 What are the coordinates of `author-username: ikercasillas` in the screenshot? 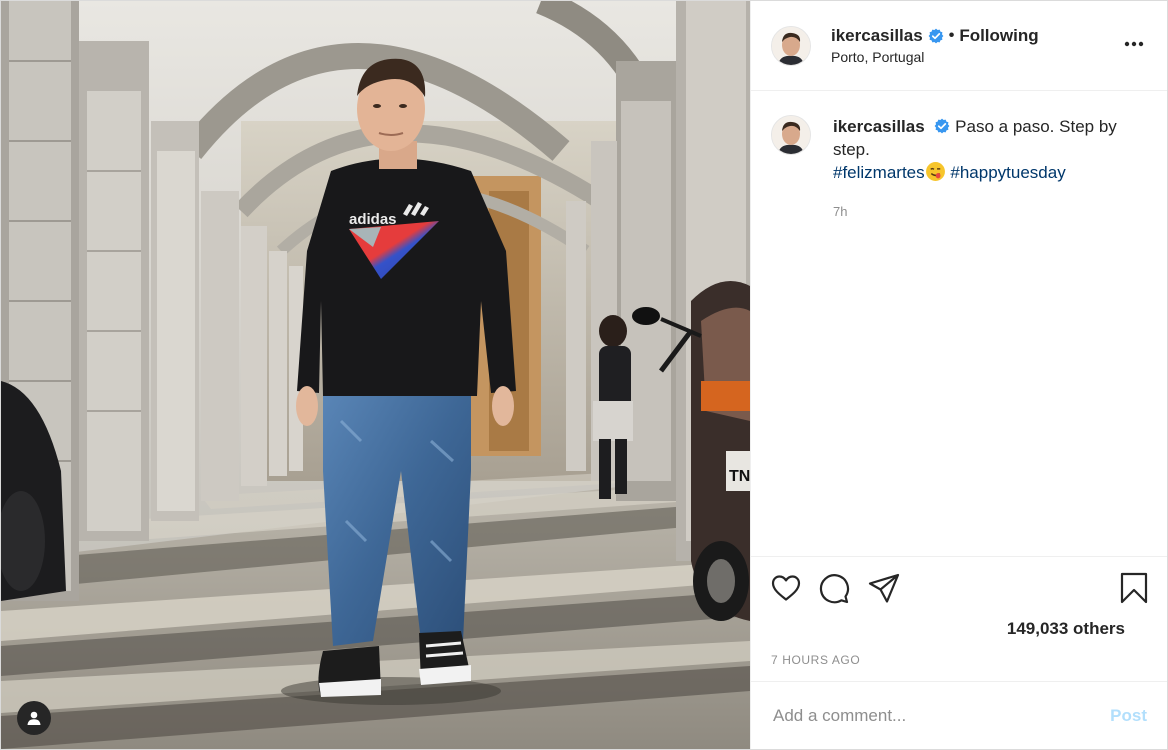 It's located at (877, 36).